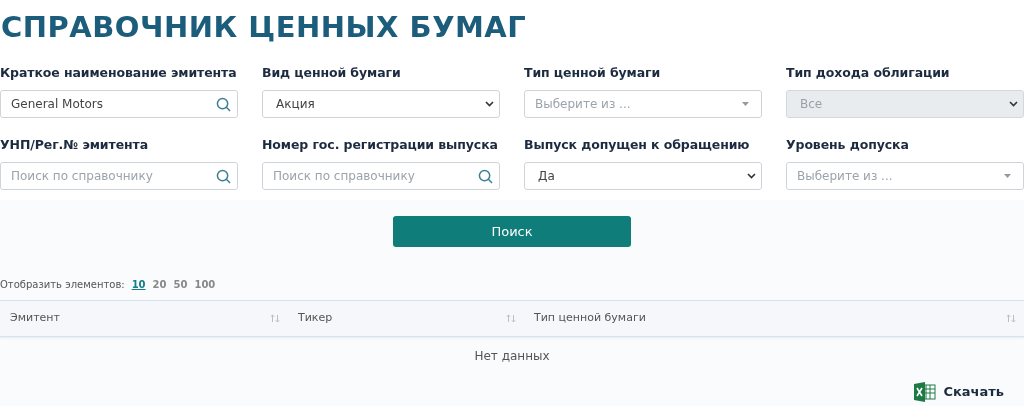 The width and height of the screenshot is (1024, 406). Describe the element at coordinates (868, 73) in the screenshot. I see `field-label: Тип дохода облигации` at that location.